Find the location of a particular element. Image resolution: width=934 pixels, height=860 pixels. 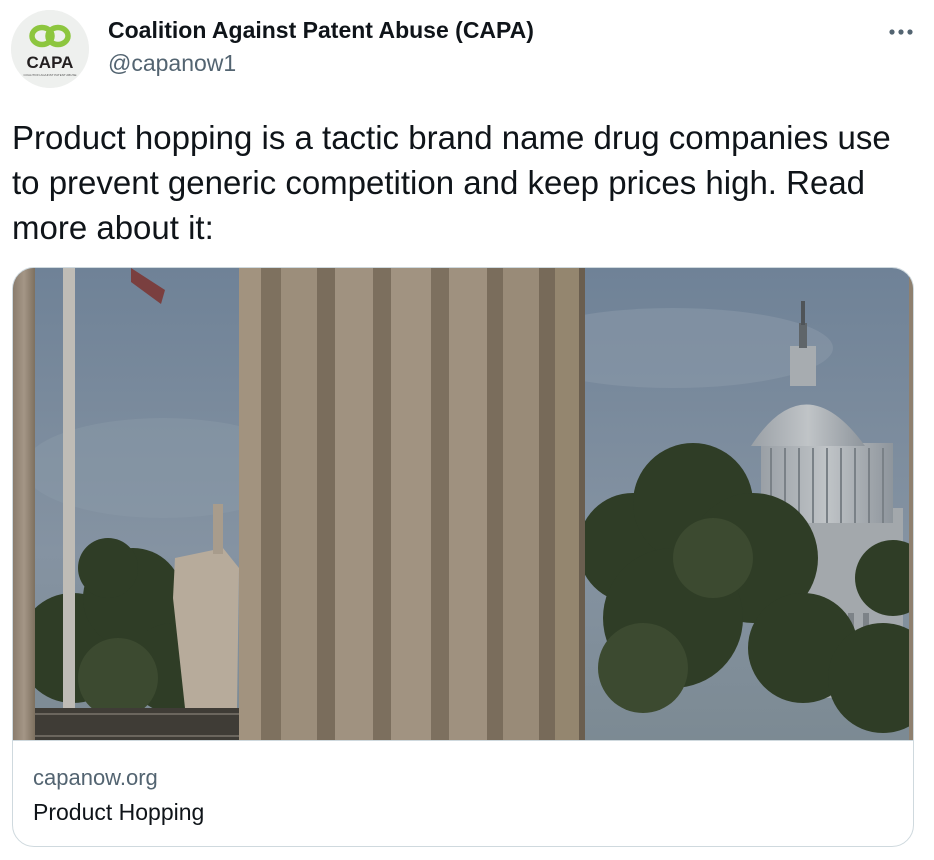

svg-text: CAPA is located at coordinates (50, 62).